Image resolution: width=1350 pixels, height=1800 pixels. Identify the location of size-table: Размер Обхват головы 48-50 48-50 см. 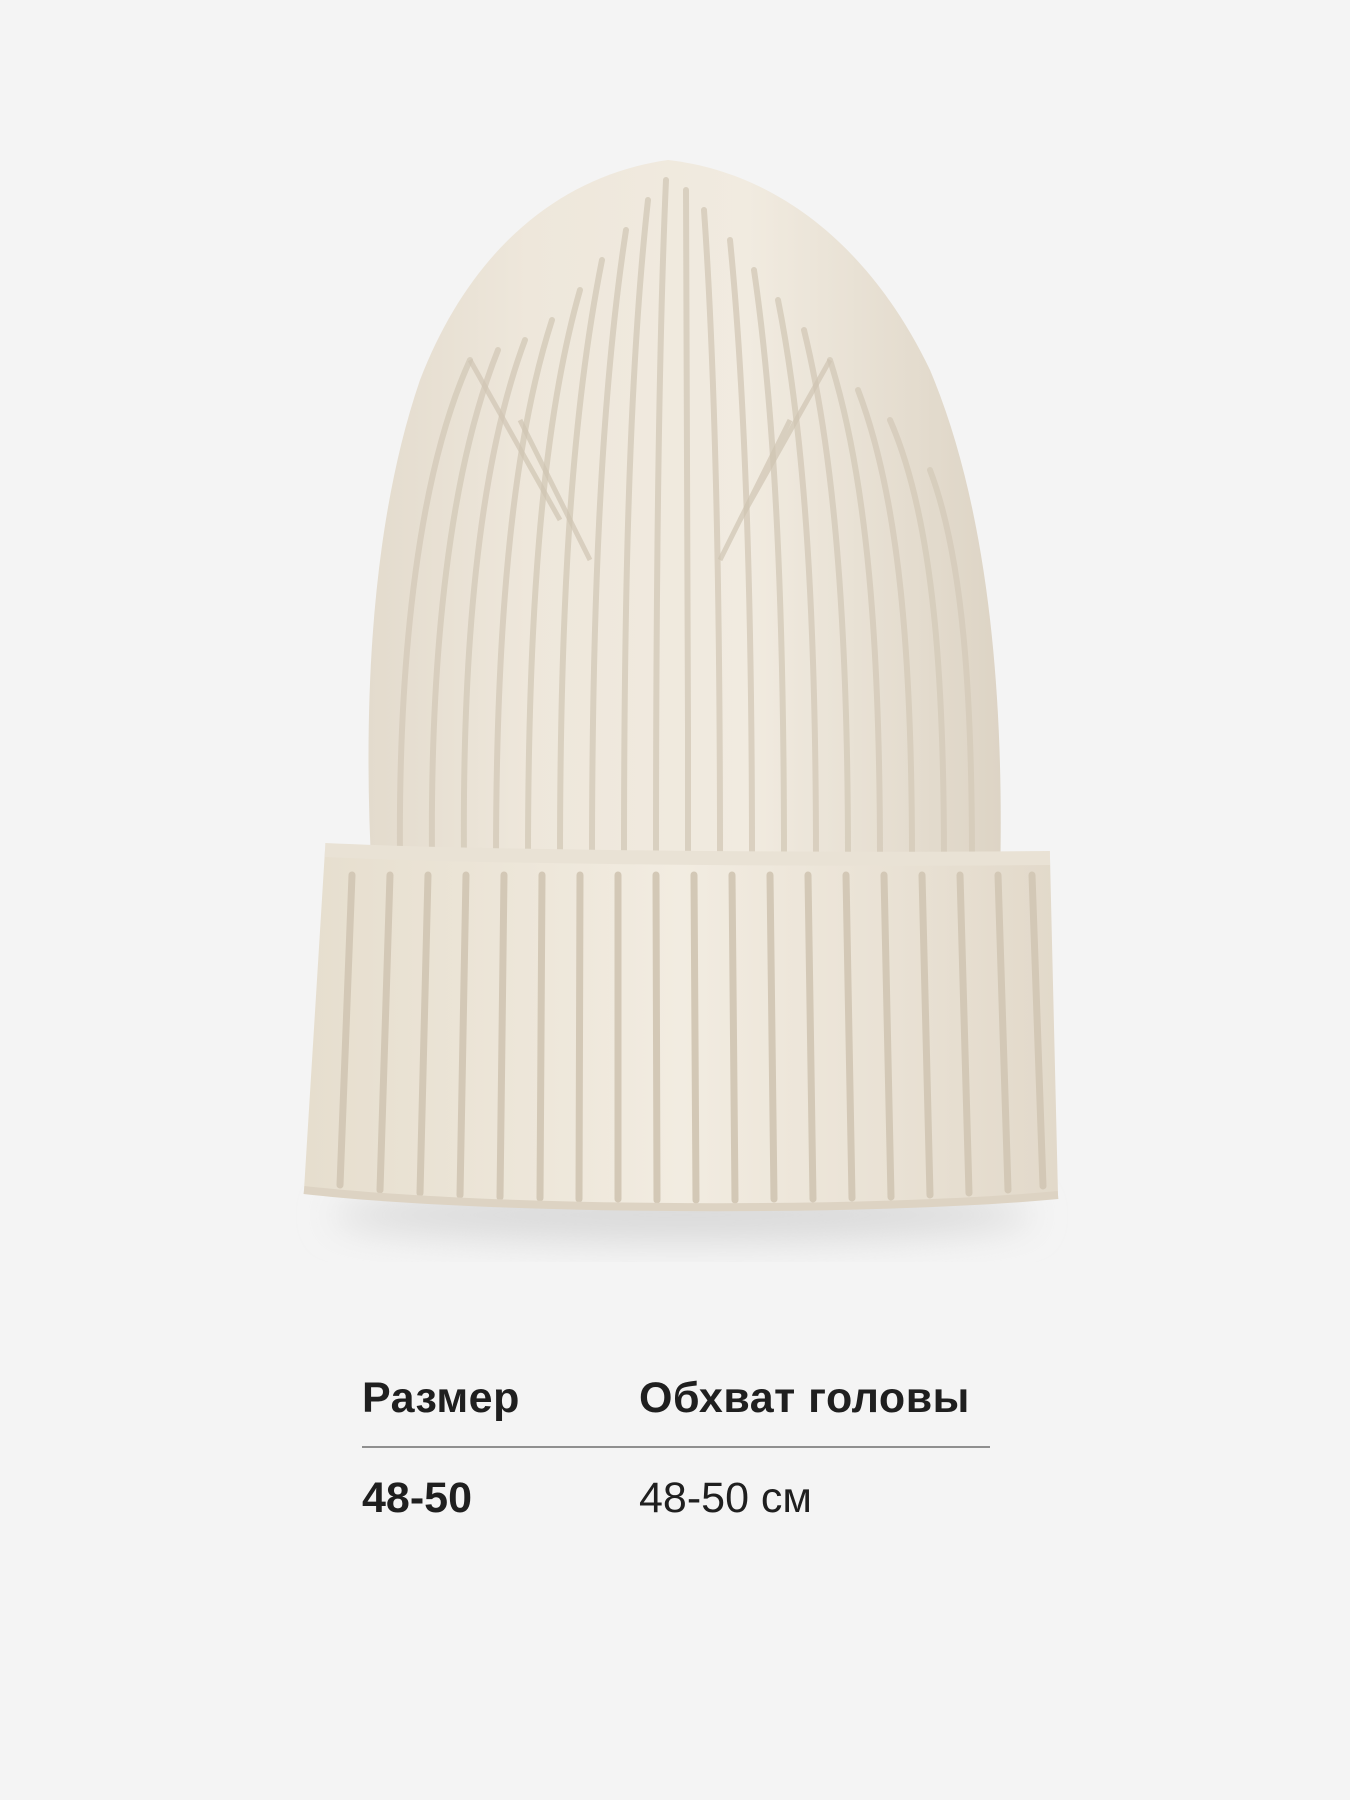
(676, 1449).